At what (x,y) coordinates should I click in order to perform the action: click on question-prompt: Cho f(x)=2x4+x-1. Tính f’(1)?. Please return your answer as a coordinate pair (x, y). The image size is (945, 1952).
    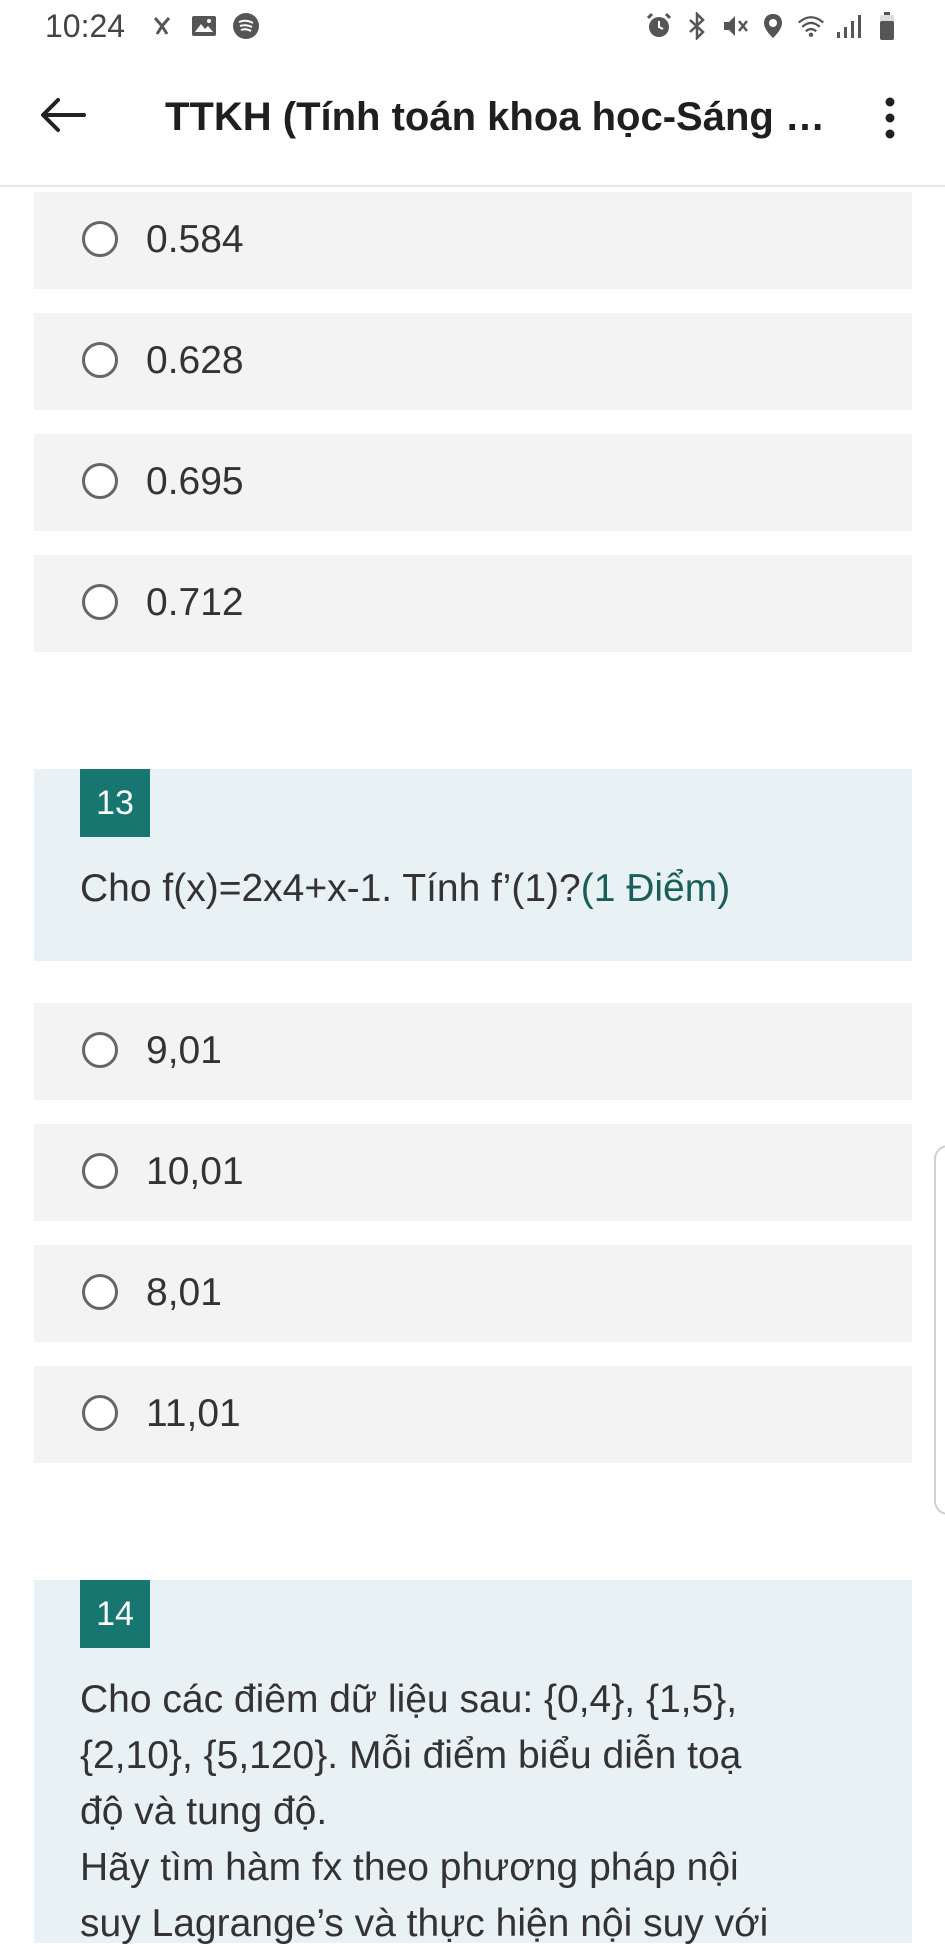
    Looking at the image, I should click on (330, 888).